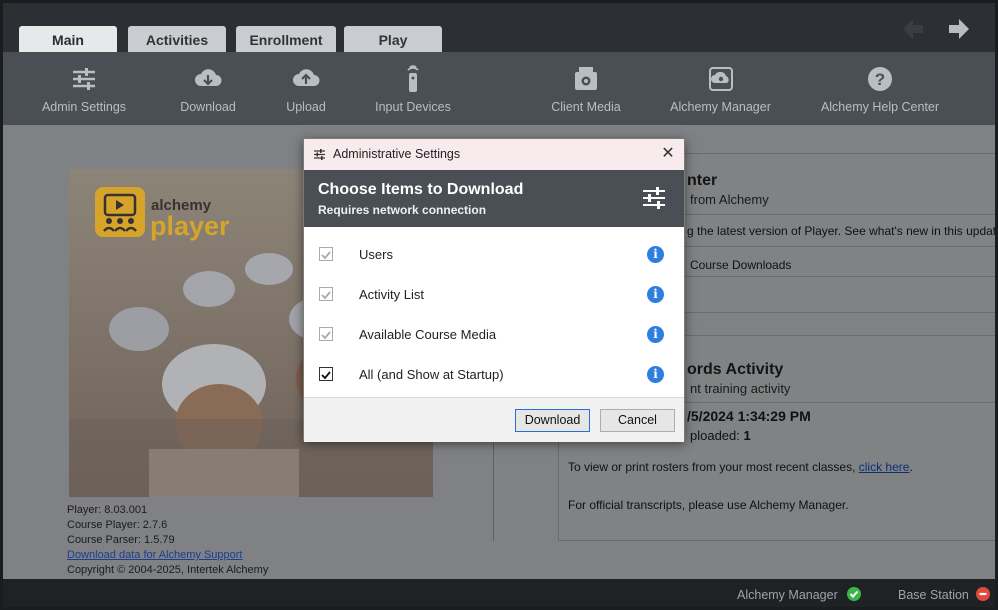 This screenshot has width=998, height=610. I want to click on admin-settings-label: Admin Settings, so click(84, 107).